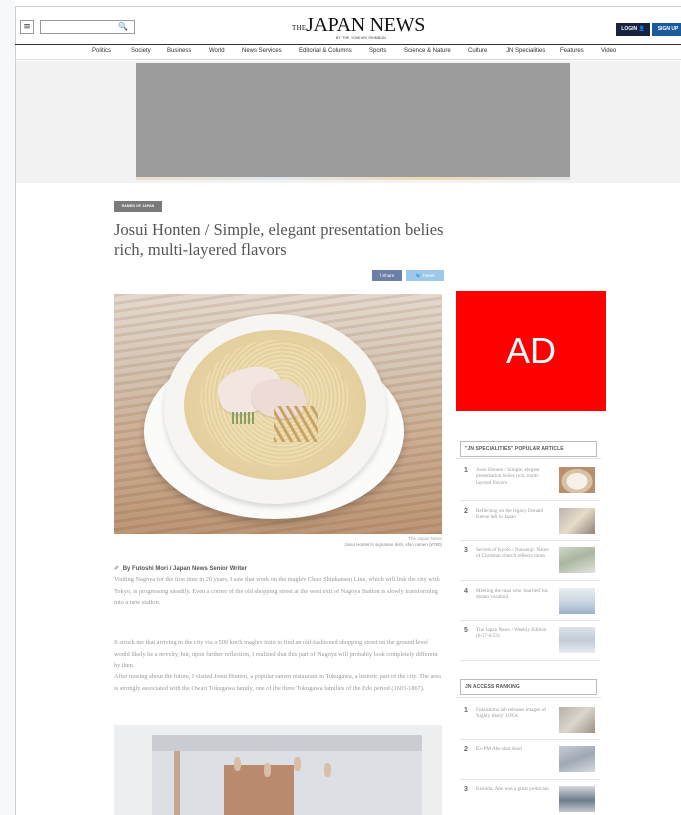 This screenshot has height=815, width=681. I want to click on green-onions, so click(243, 418).